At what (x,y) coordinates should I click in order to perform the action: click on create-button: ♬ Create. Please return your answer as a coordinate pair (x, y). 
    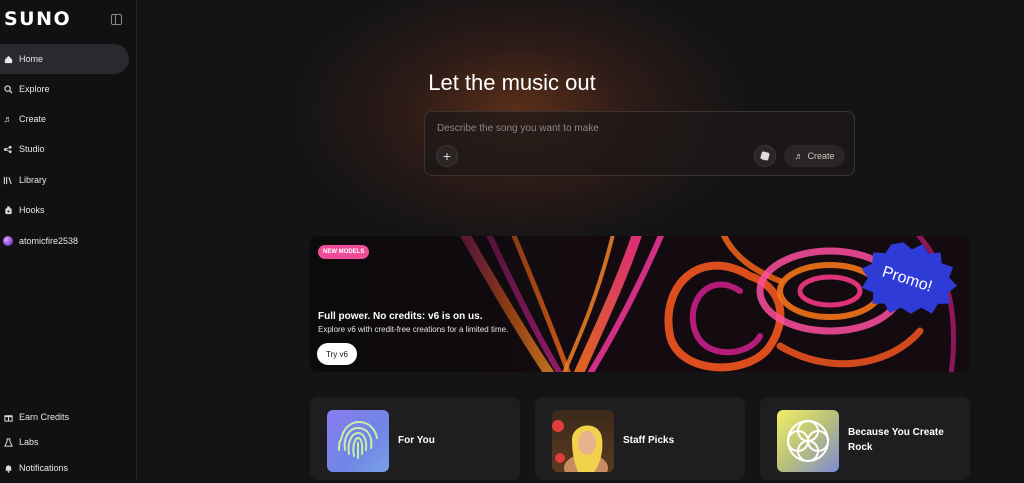
    Looking at the image, I should click on (814, 156).